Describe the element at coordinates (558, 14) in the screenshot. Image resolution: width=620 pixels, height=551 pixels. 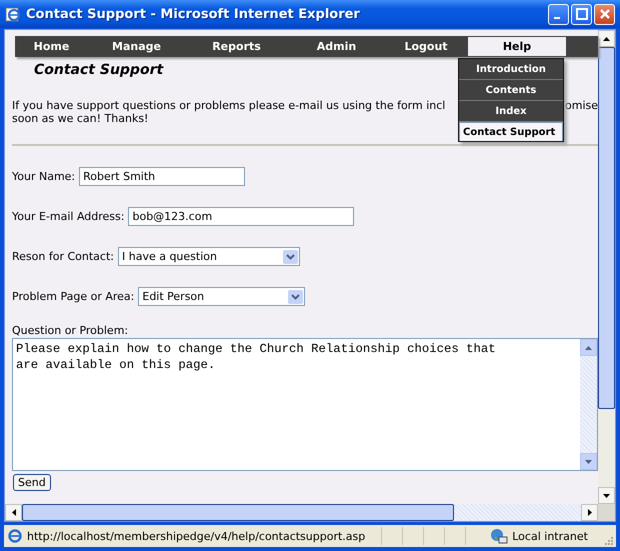
I see `minimize-button` at that location.